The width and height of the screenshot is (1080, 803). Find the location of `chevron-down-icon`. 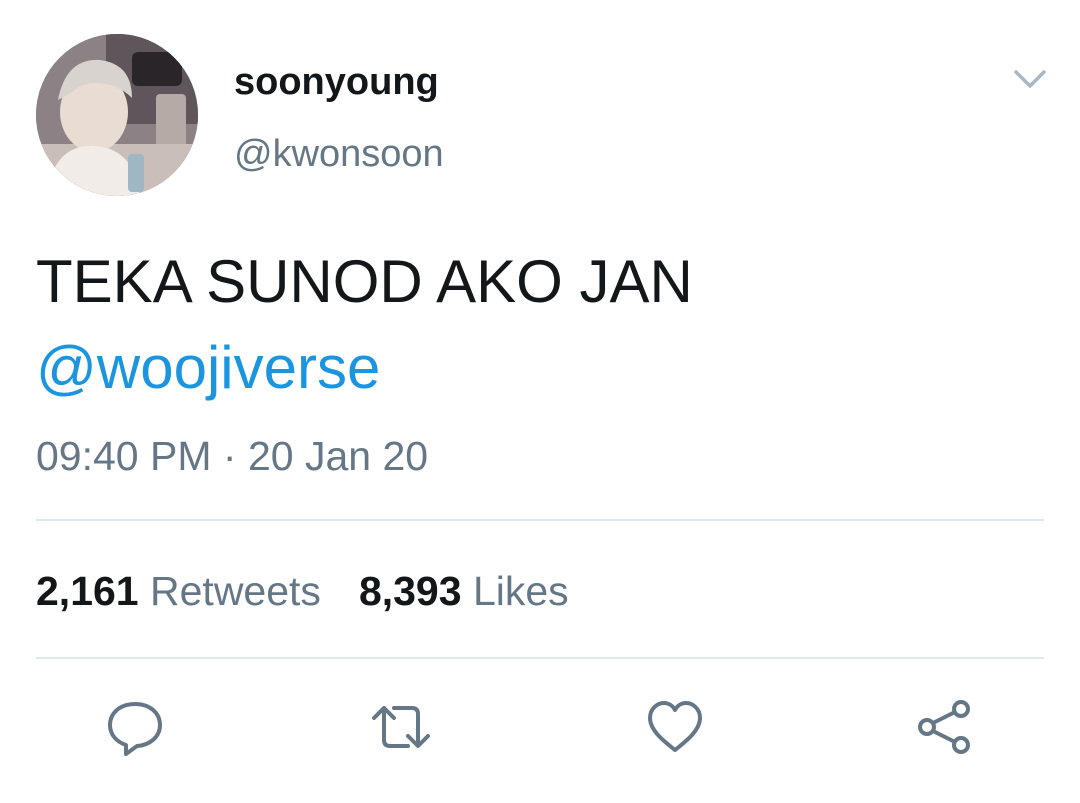

chevron-down-icon is located at coordinates (1030, 79).